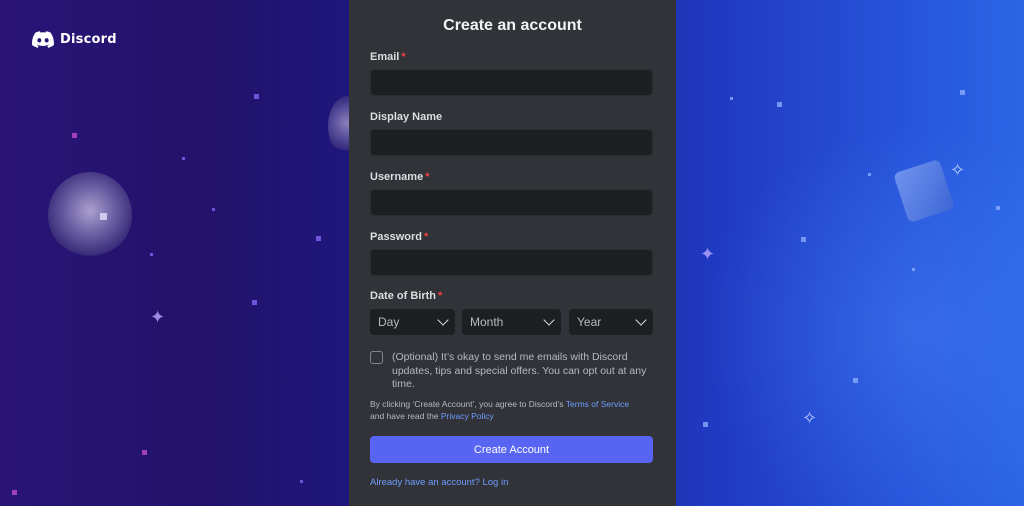 The image size is (1024, 506). Describe the element at coordinates (385, 57) in the screenshot. I see `email-label-text: Email` at that location.